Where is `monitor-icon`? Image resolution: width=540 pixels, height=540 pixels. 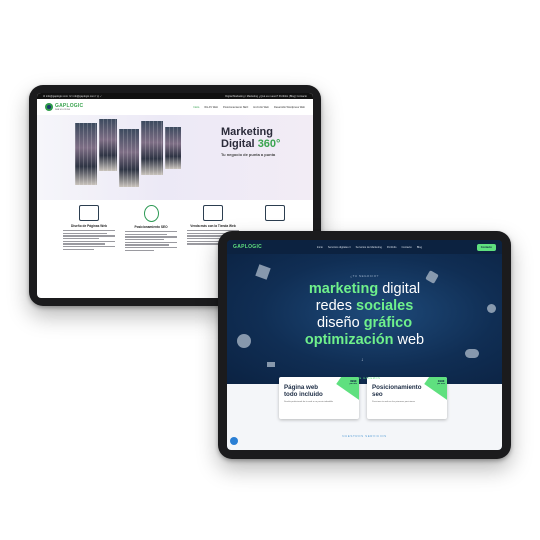
monitor-icon is located at coordinates (89, 213).